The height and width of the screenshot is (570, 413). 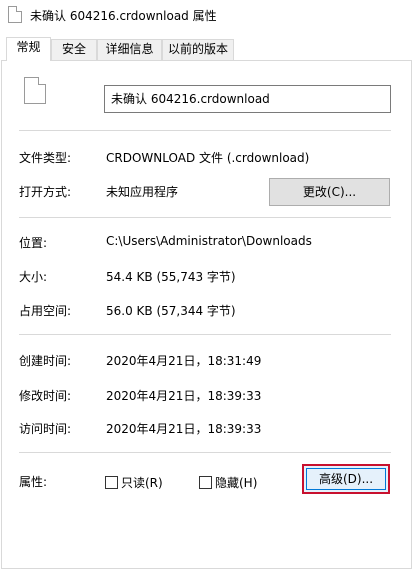 I want to click on tab-previous-versions: 以前的版本, so click(x=198, y=49).